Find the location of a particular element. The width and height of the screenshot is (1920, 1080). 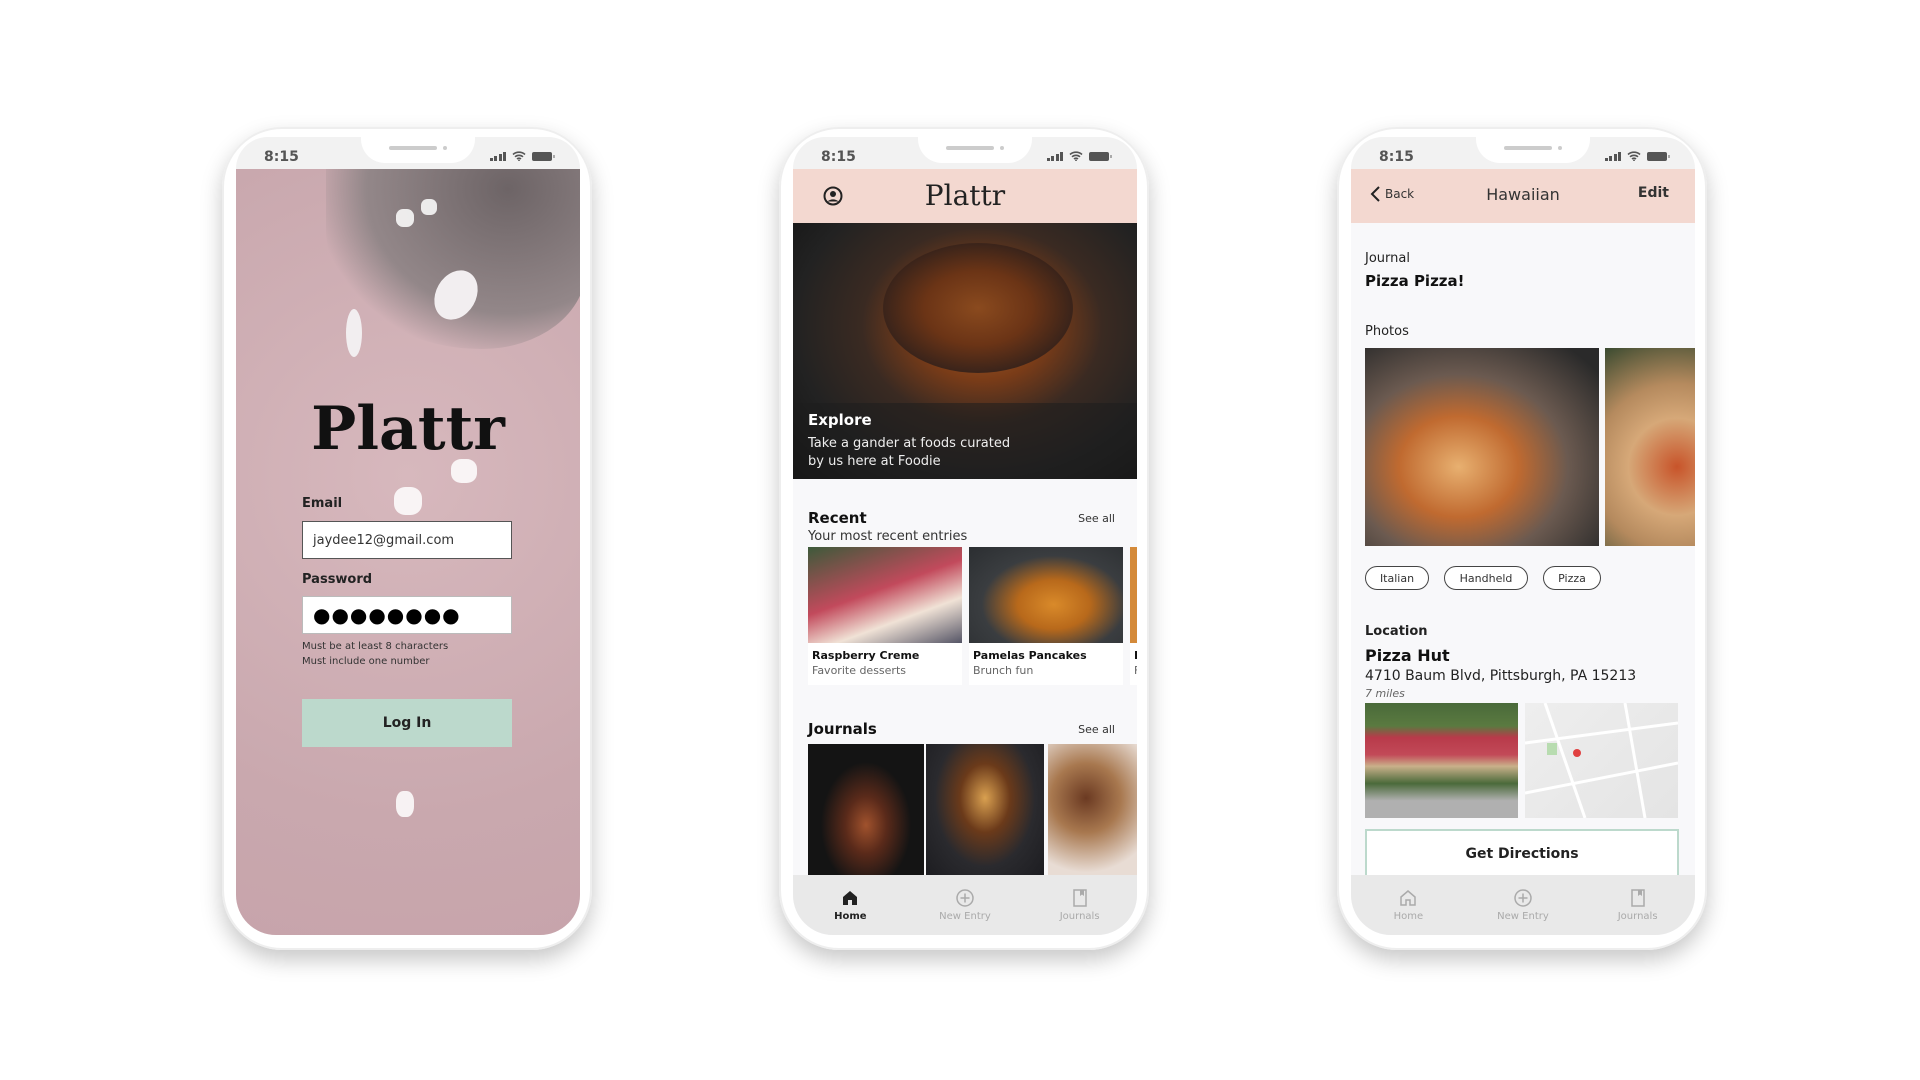

card-title: Raspberry Creme is located at coordinates (866, 655).